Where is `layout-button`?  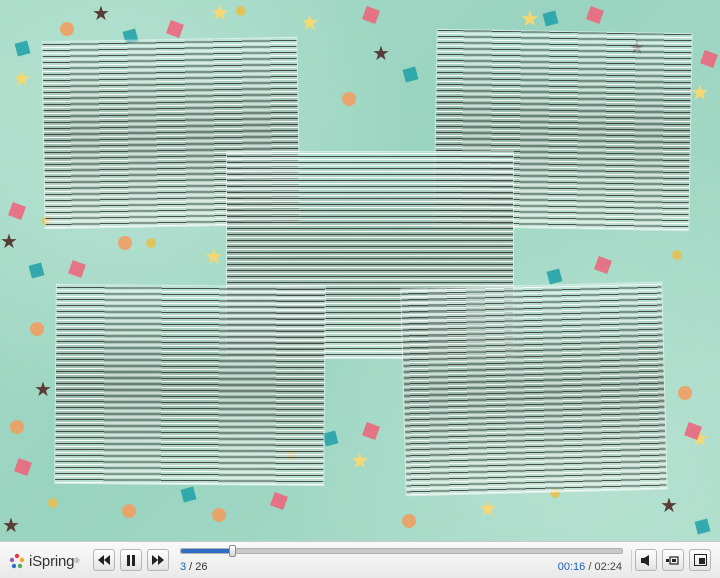
layout-button is located at coordinates (673, 560).